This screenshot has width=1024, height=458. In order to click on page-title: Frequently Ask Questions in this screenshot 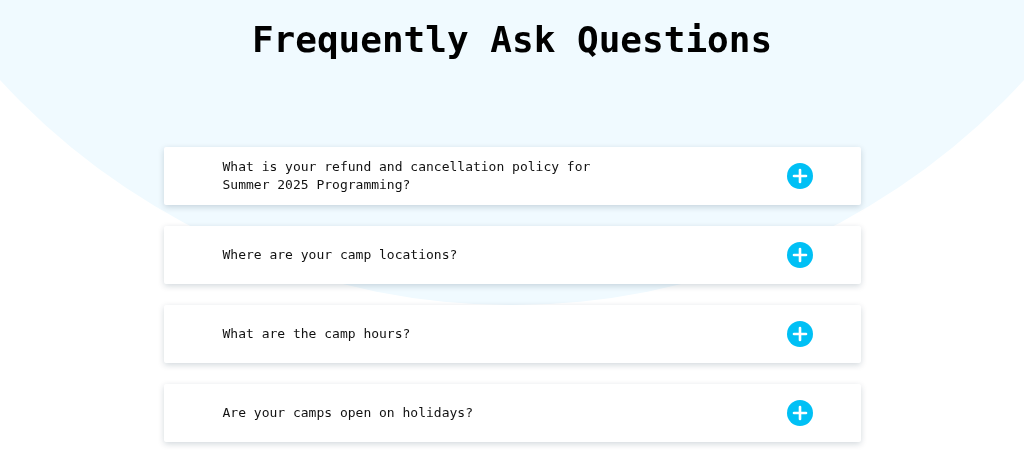, I will do `click(512, 40)`.